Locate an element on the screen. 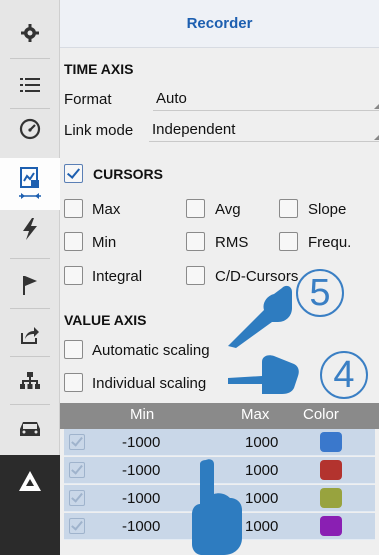 This screenshot has width=379, height=555. sidebar-item-vehicle is located at coordinates (30, 429).